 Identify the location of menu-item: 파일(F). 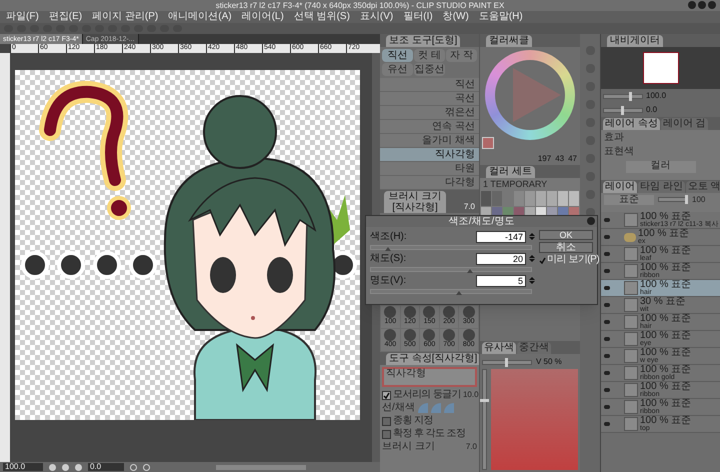
(22, 17).